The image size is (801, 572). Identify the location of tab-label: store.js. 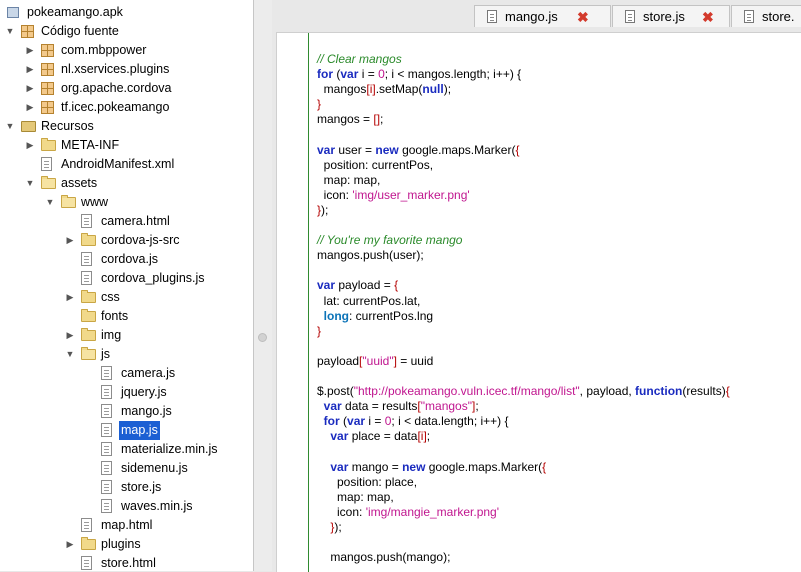
(664, 16).